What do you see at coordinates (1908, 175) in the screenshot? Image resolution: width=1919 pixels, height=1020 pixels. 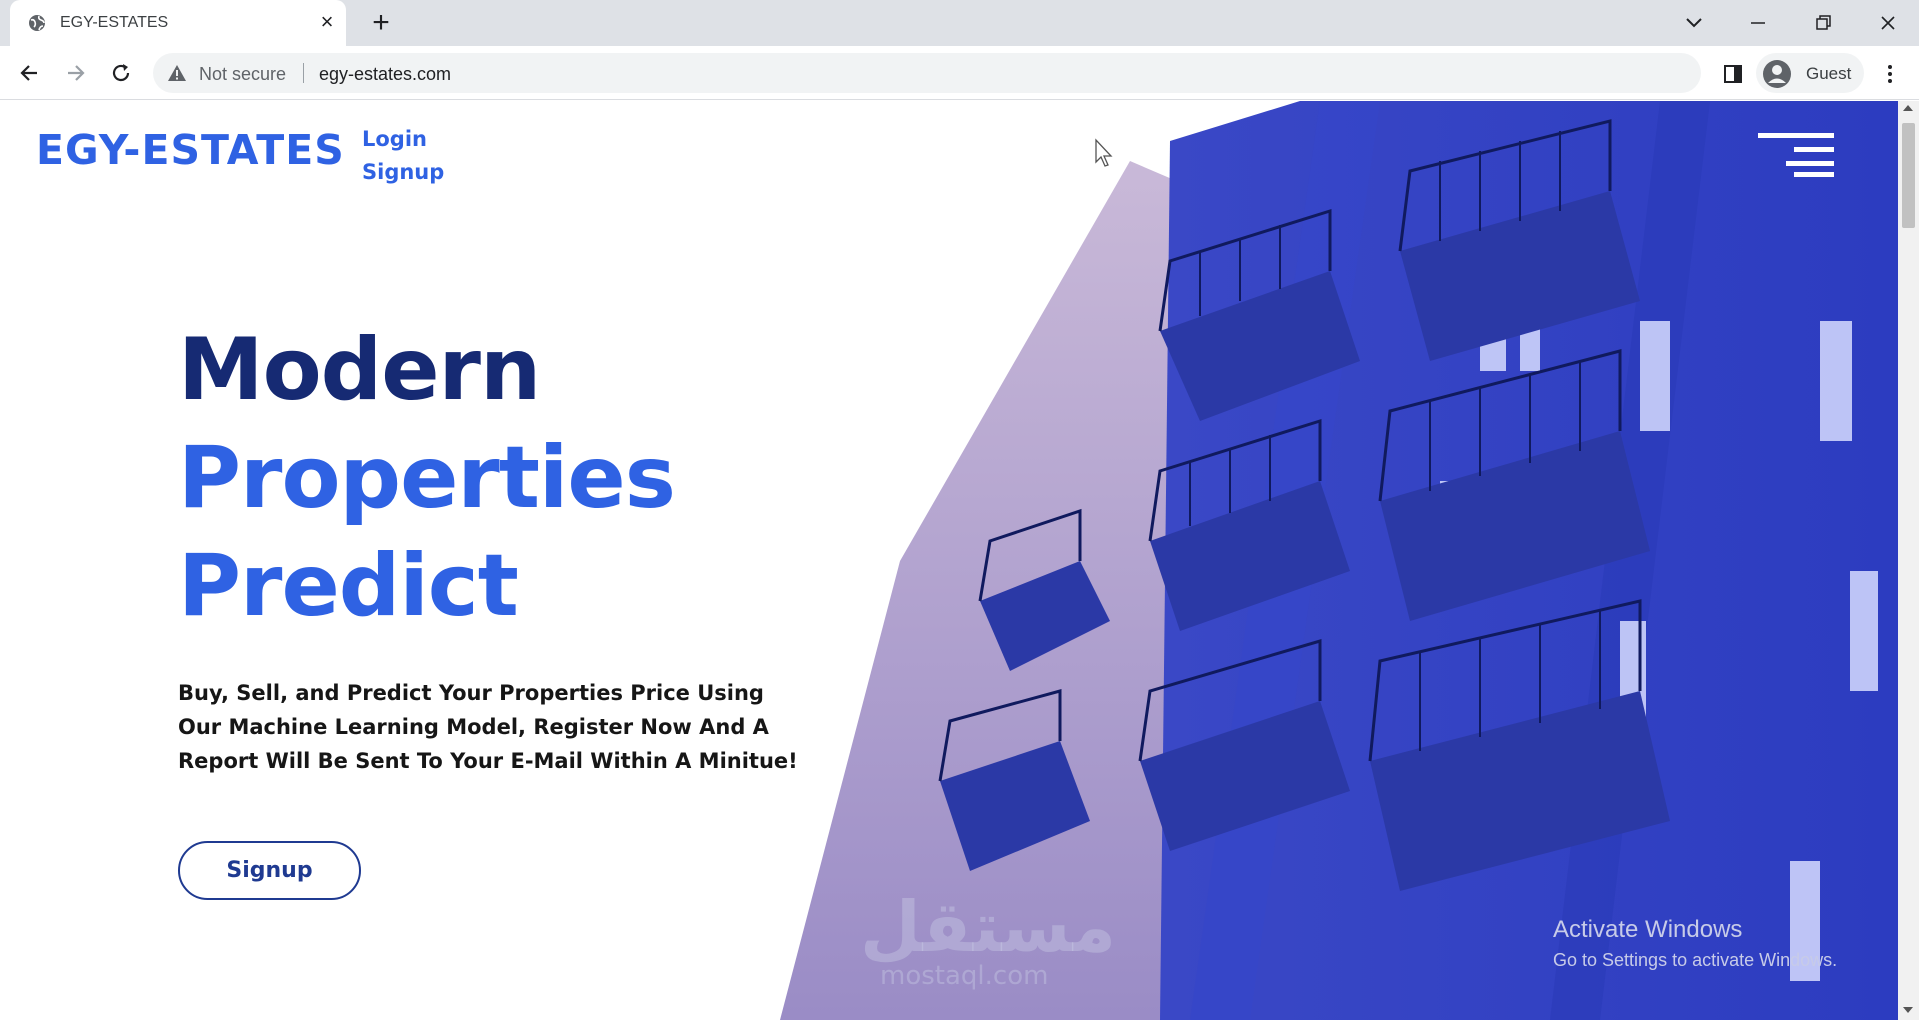 I see `scroll-thumb` at bounding box center [1908, 175].